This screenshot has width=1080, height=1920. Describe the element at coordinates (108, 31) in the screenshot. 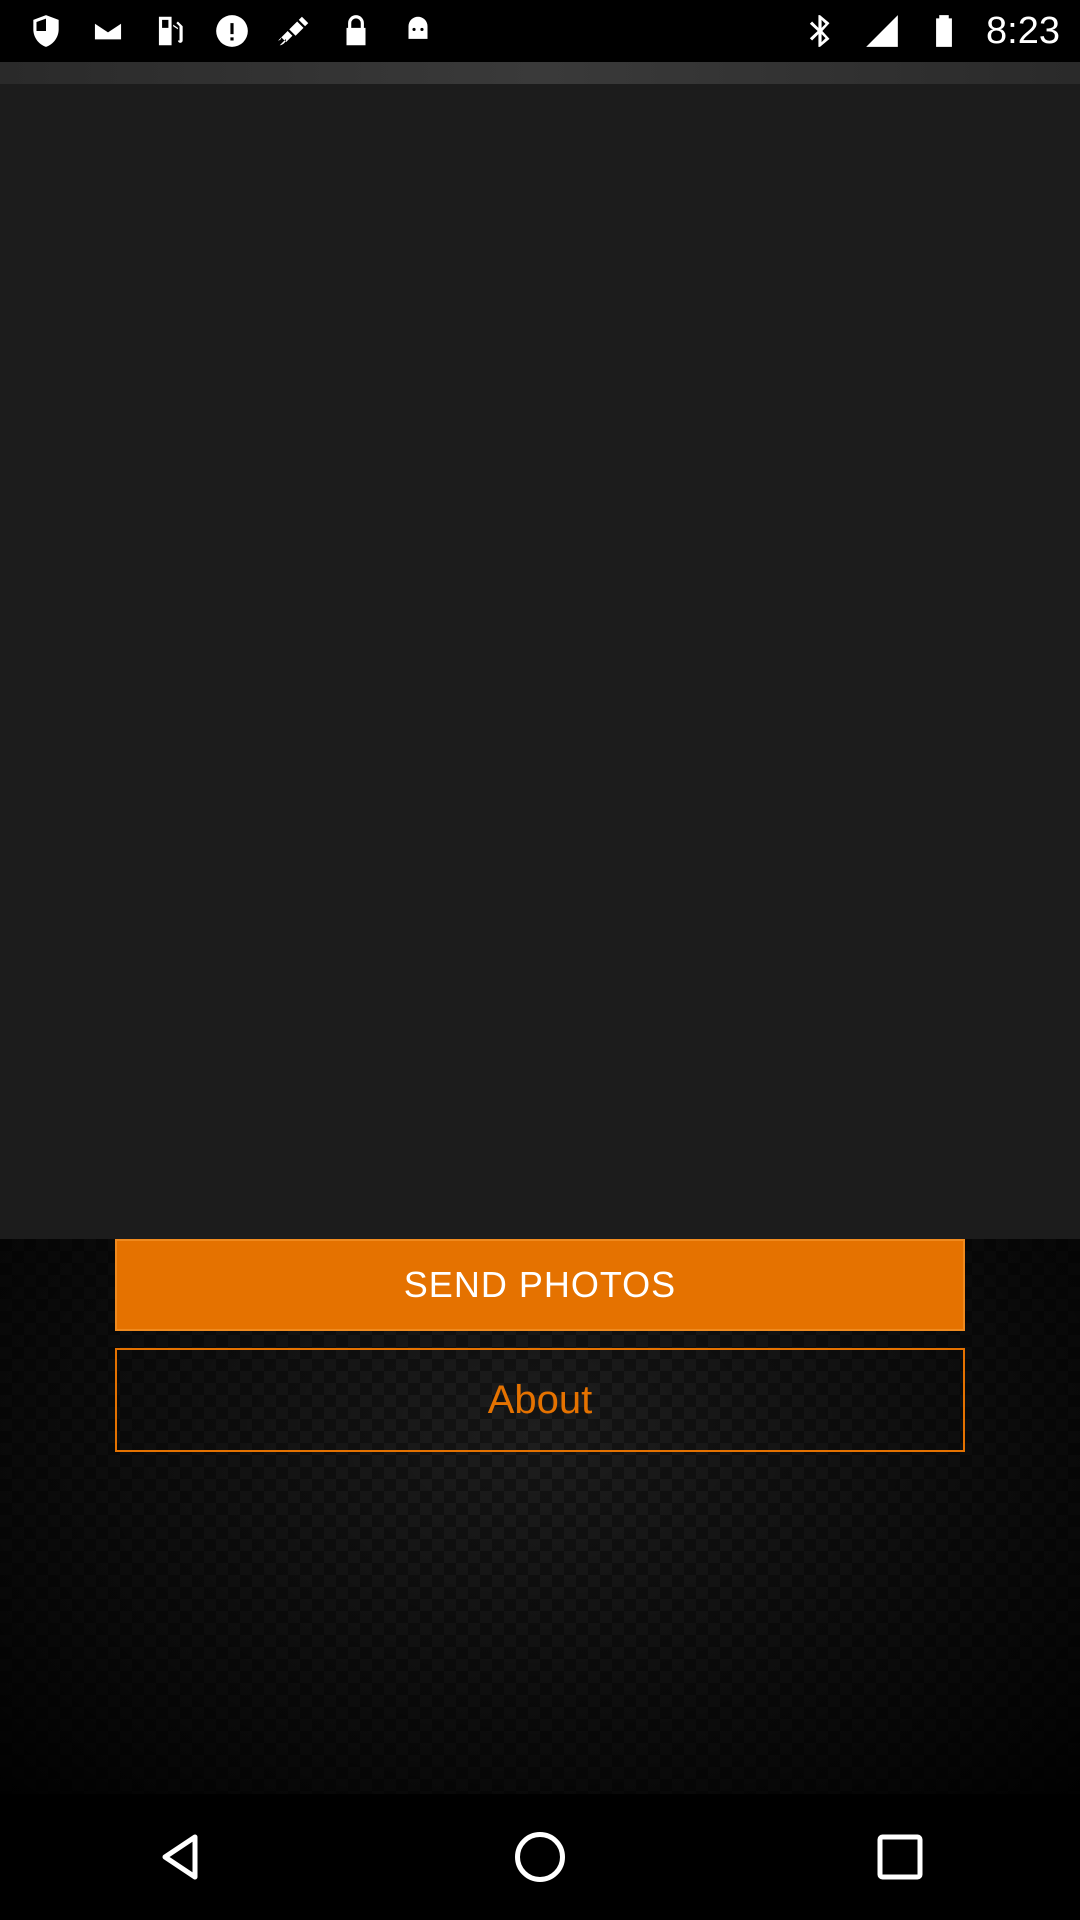

I see `mail-icon` at that location.